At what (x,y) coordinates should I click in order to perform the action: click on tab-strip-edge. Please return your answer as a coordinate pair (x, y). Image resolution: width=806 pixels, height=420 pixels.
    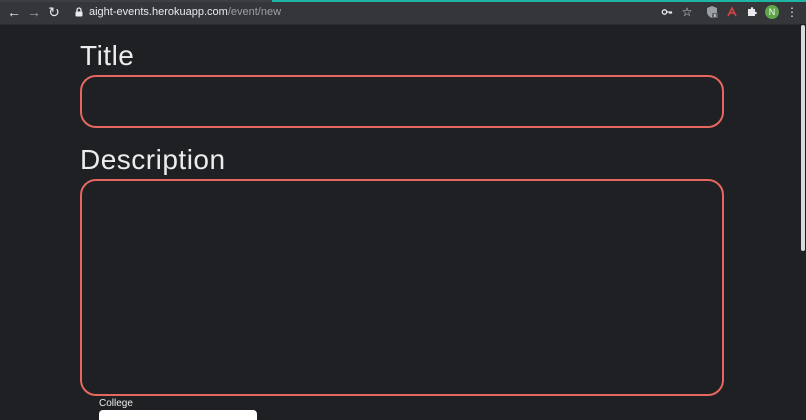
    Looking at the image, I should click on (136, 1).